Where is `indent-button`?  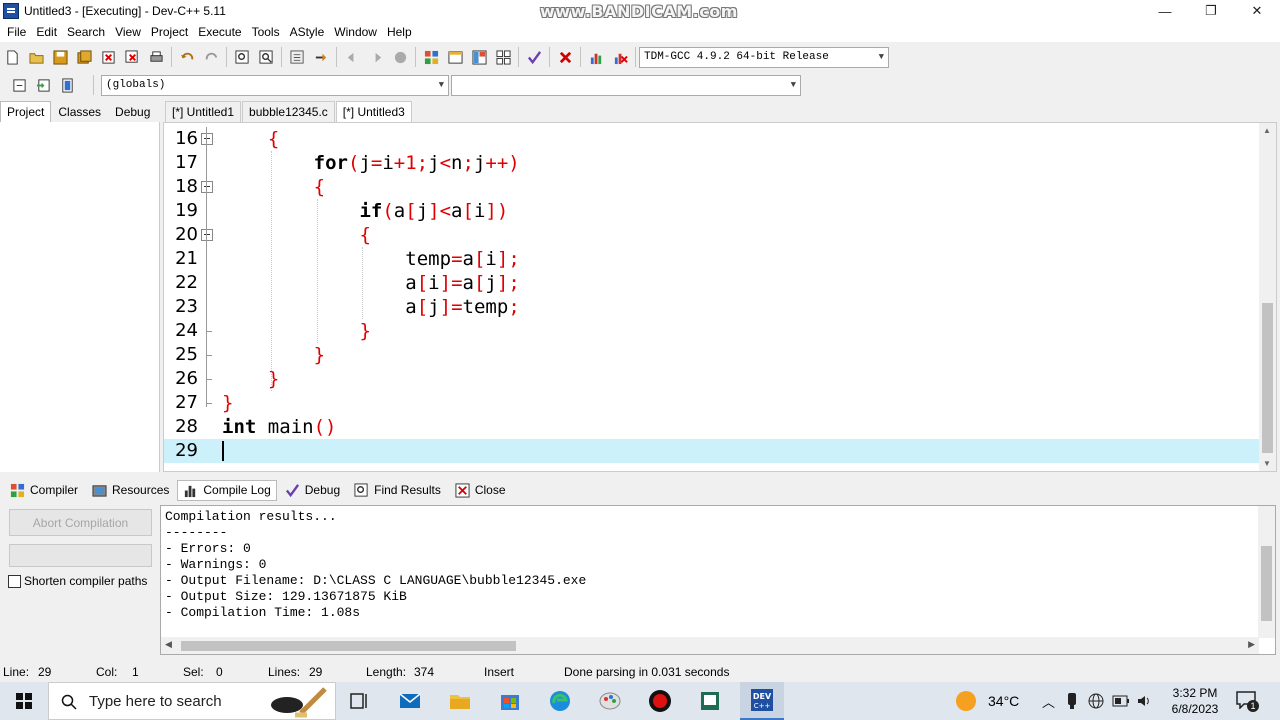
indent-button is located at coordinates (297, 57).